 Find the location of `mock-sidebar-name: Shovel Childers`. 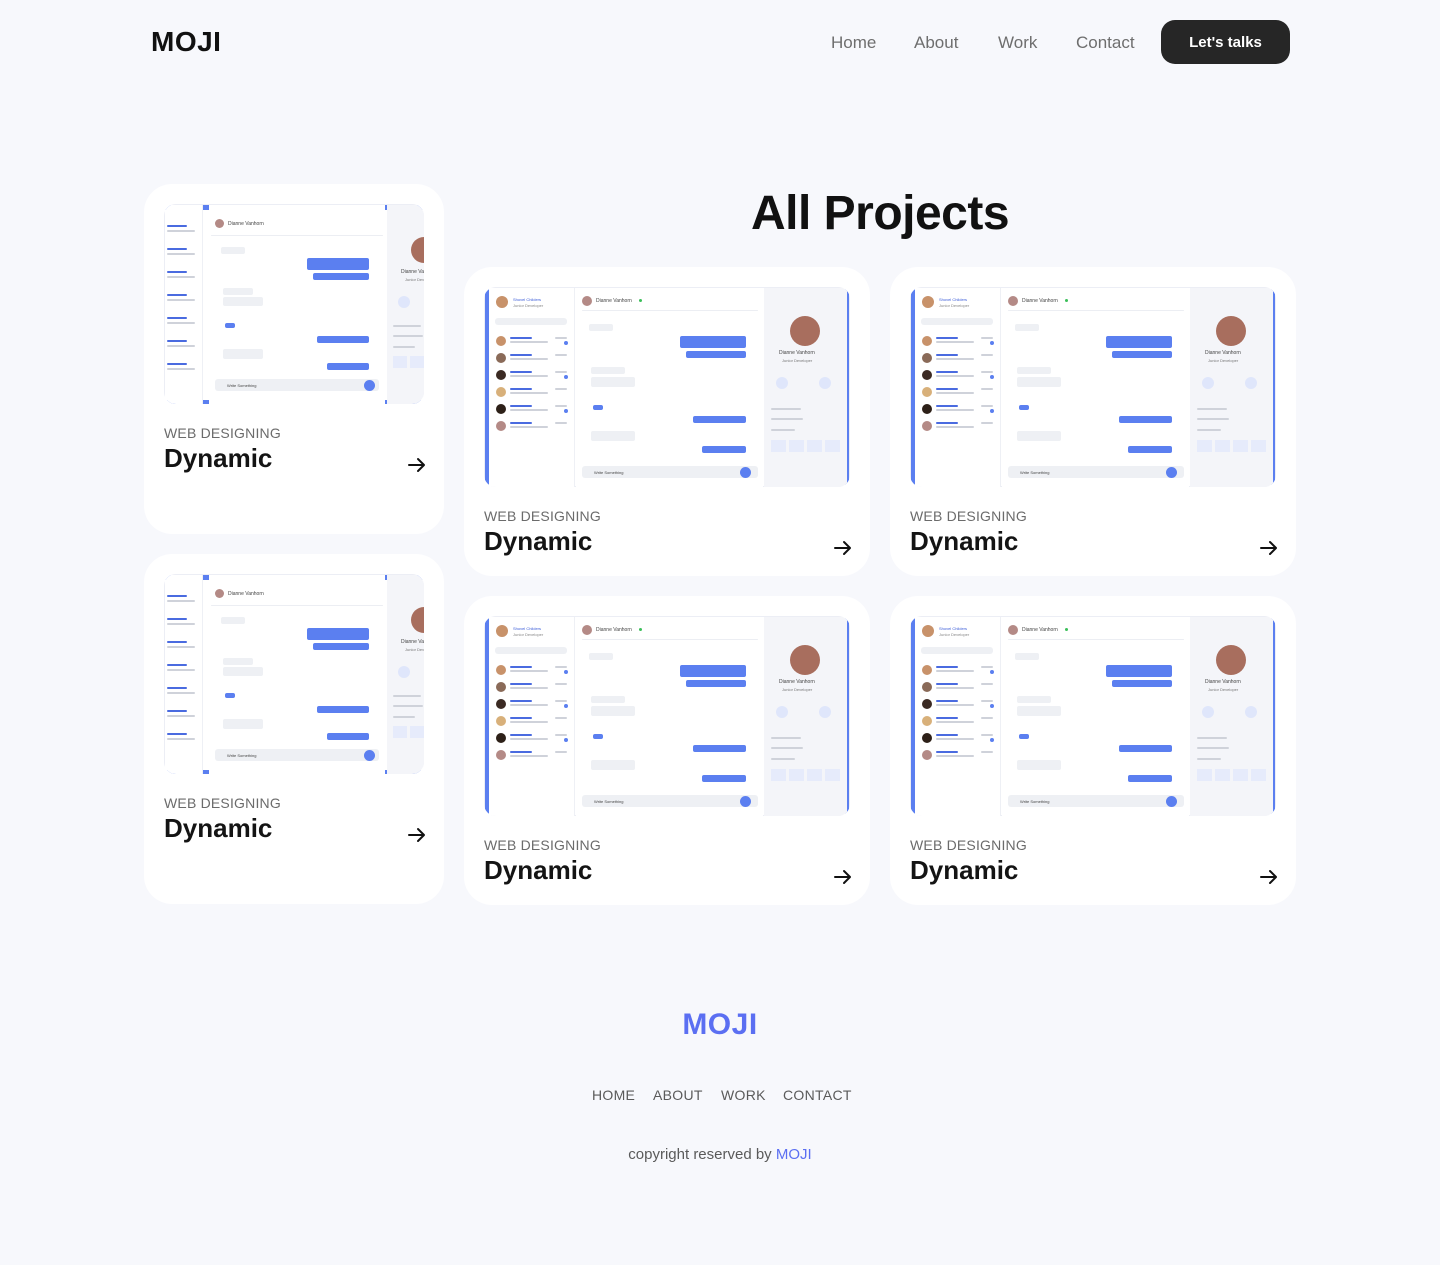

mock-sidebar-name: Shovel Childers is located at coordinates (527, 628).